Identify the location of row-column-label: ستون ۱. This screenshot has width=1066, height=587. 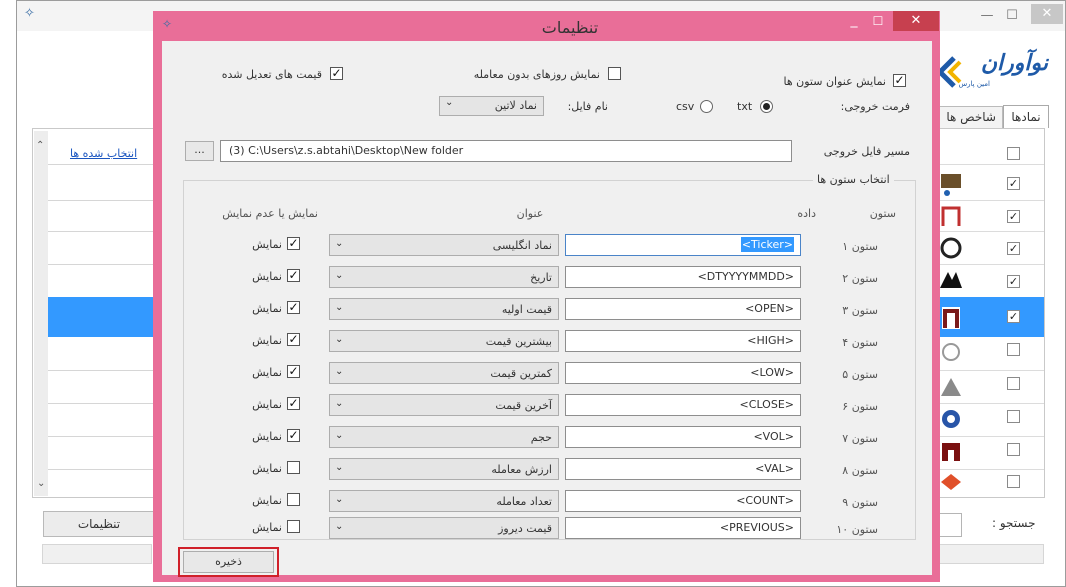
(860, 246).